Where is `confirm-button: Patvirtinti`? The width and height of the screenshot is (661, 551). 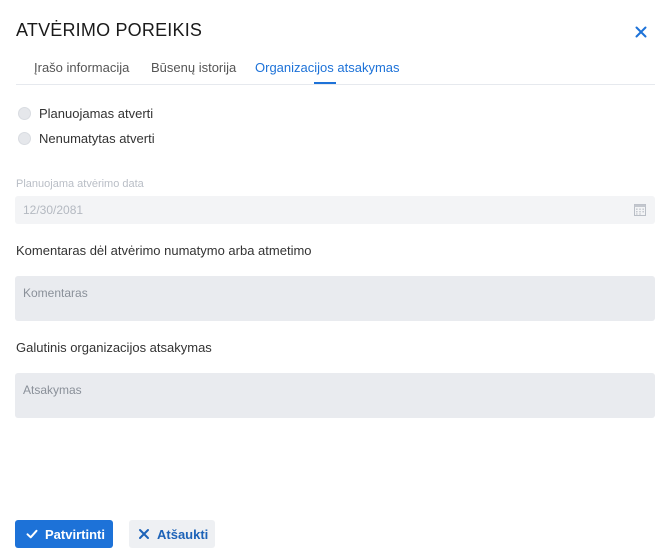 confirm-button: Patvirtinti is located at coordinates (64, 534).